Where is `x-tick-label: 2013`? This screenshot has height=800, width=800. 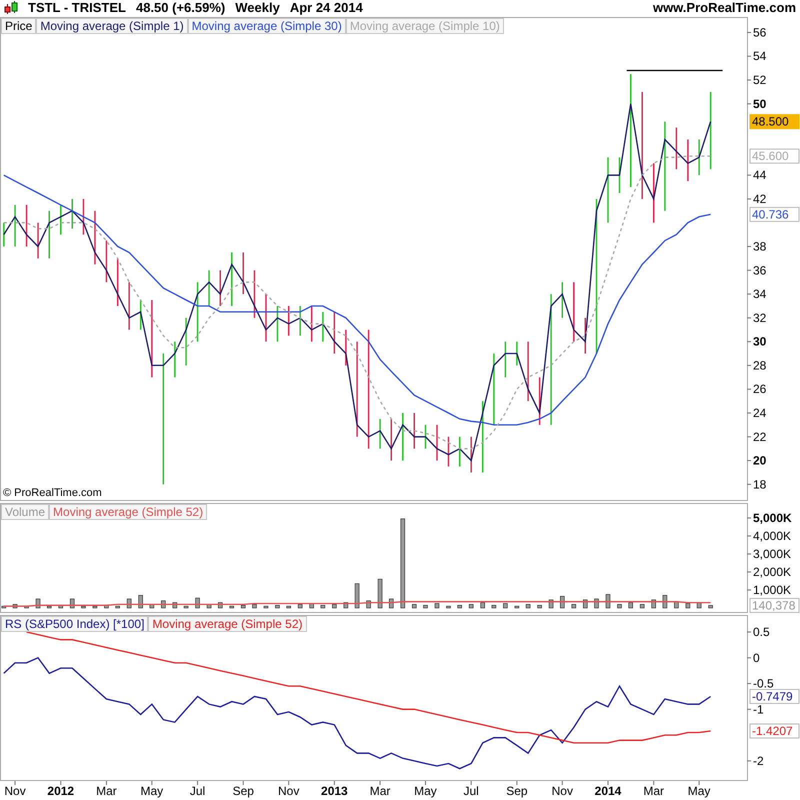 x-tick-label: 2013 is located at coordinates (334, 791).